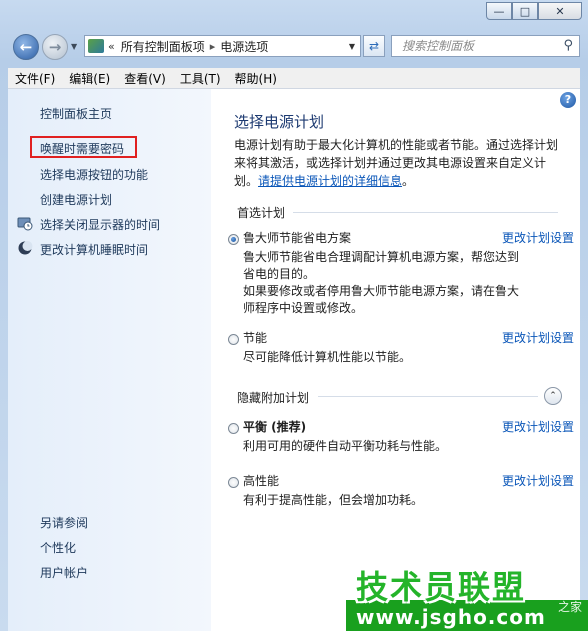 This screenshot has height=631, width=588. I want to click on menu-edit: 编辑(E), so click(89, 78).